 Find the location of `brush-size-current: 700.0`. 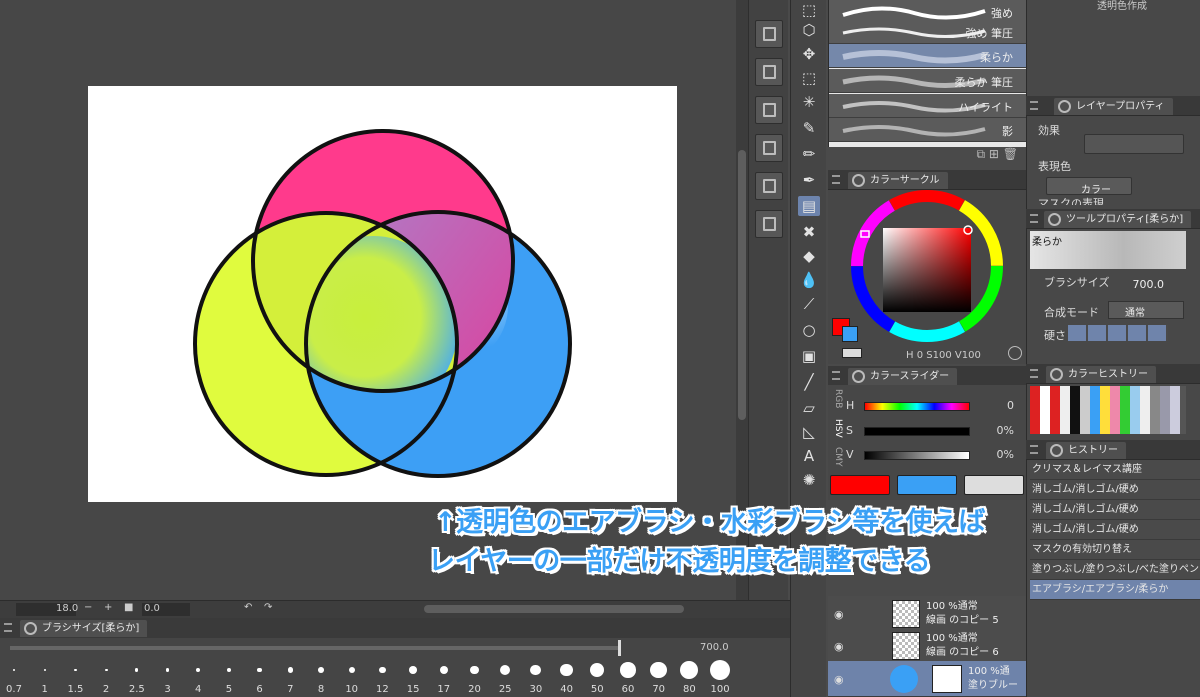

brush-size-current: 700.0 is located at coordinates (714, 647).